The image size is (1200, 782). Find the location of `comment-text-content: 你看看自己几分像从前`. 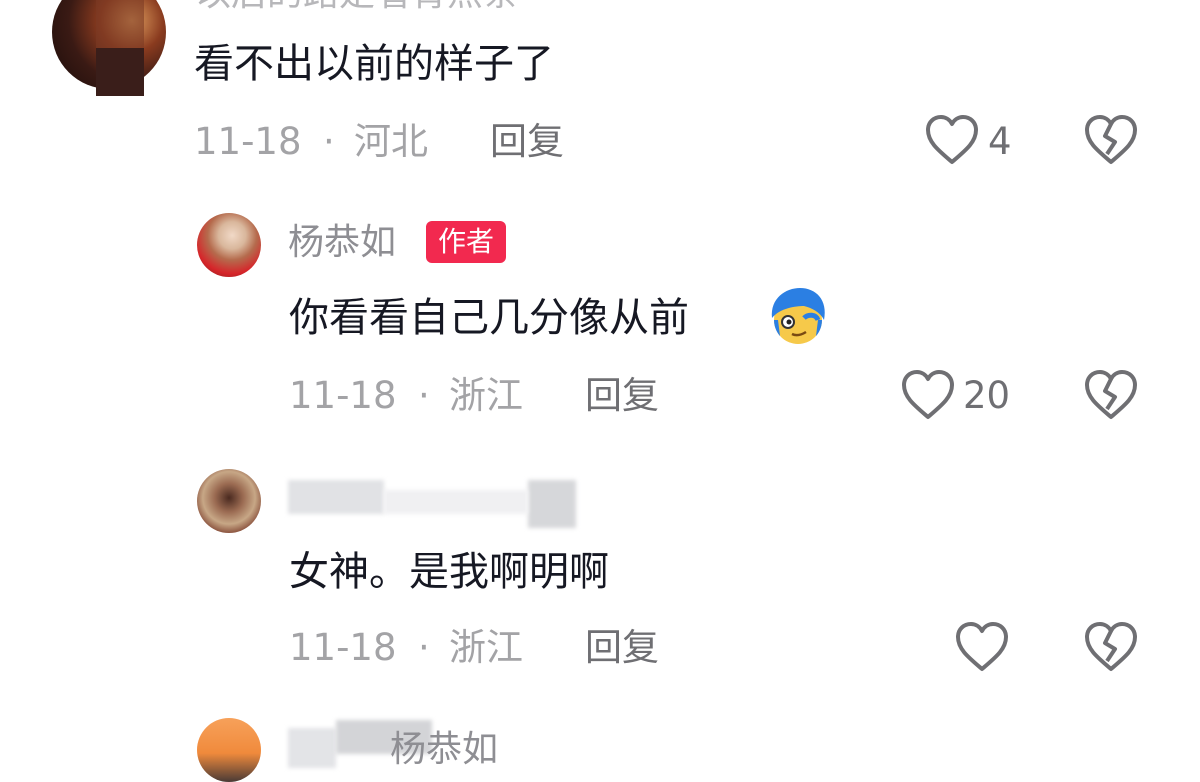

comment-text-content: 你看看自己几分像从前 is located at coordinates (489, 318).